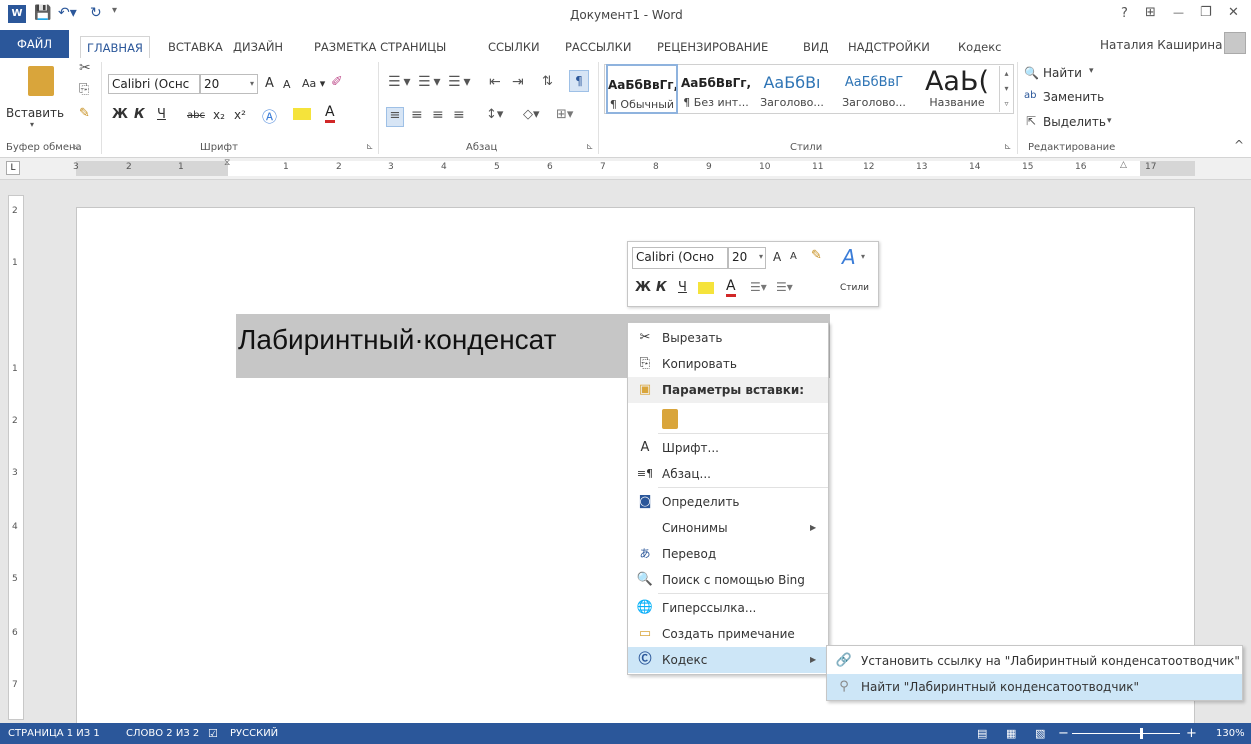  I want to click on word-count: СЛОВО 2 ИЗ 2, so click(162, 733).